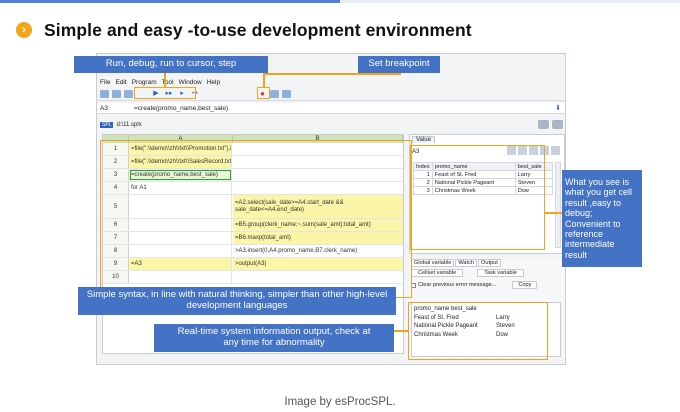  Describe the element at coordinates (165, 80) in the screenshot. I see `run-connector-line` at that location.